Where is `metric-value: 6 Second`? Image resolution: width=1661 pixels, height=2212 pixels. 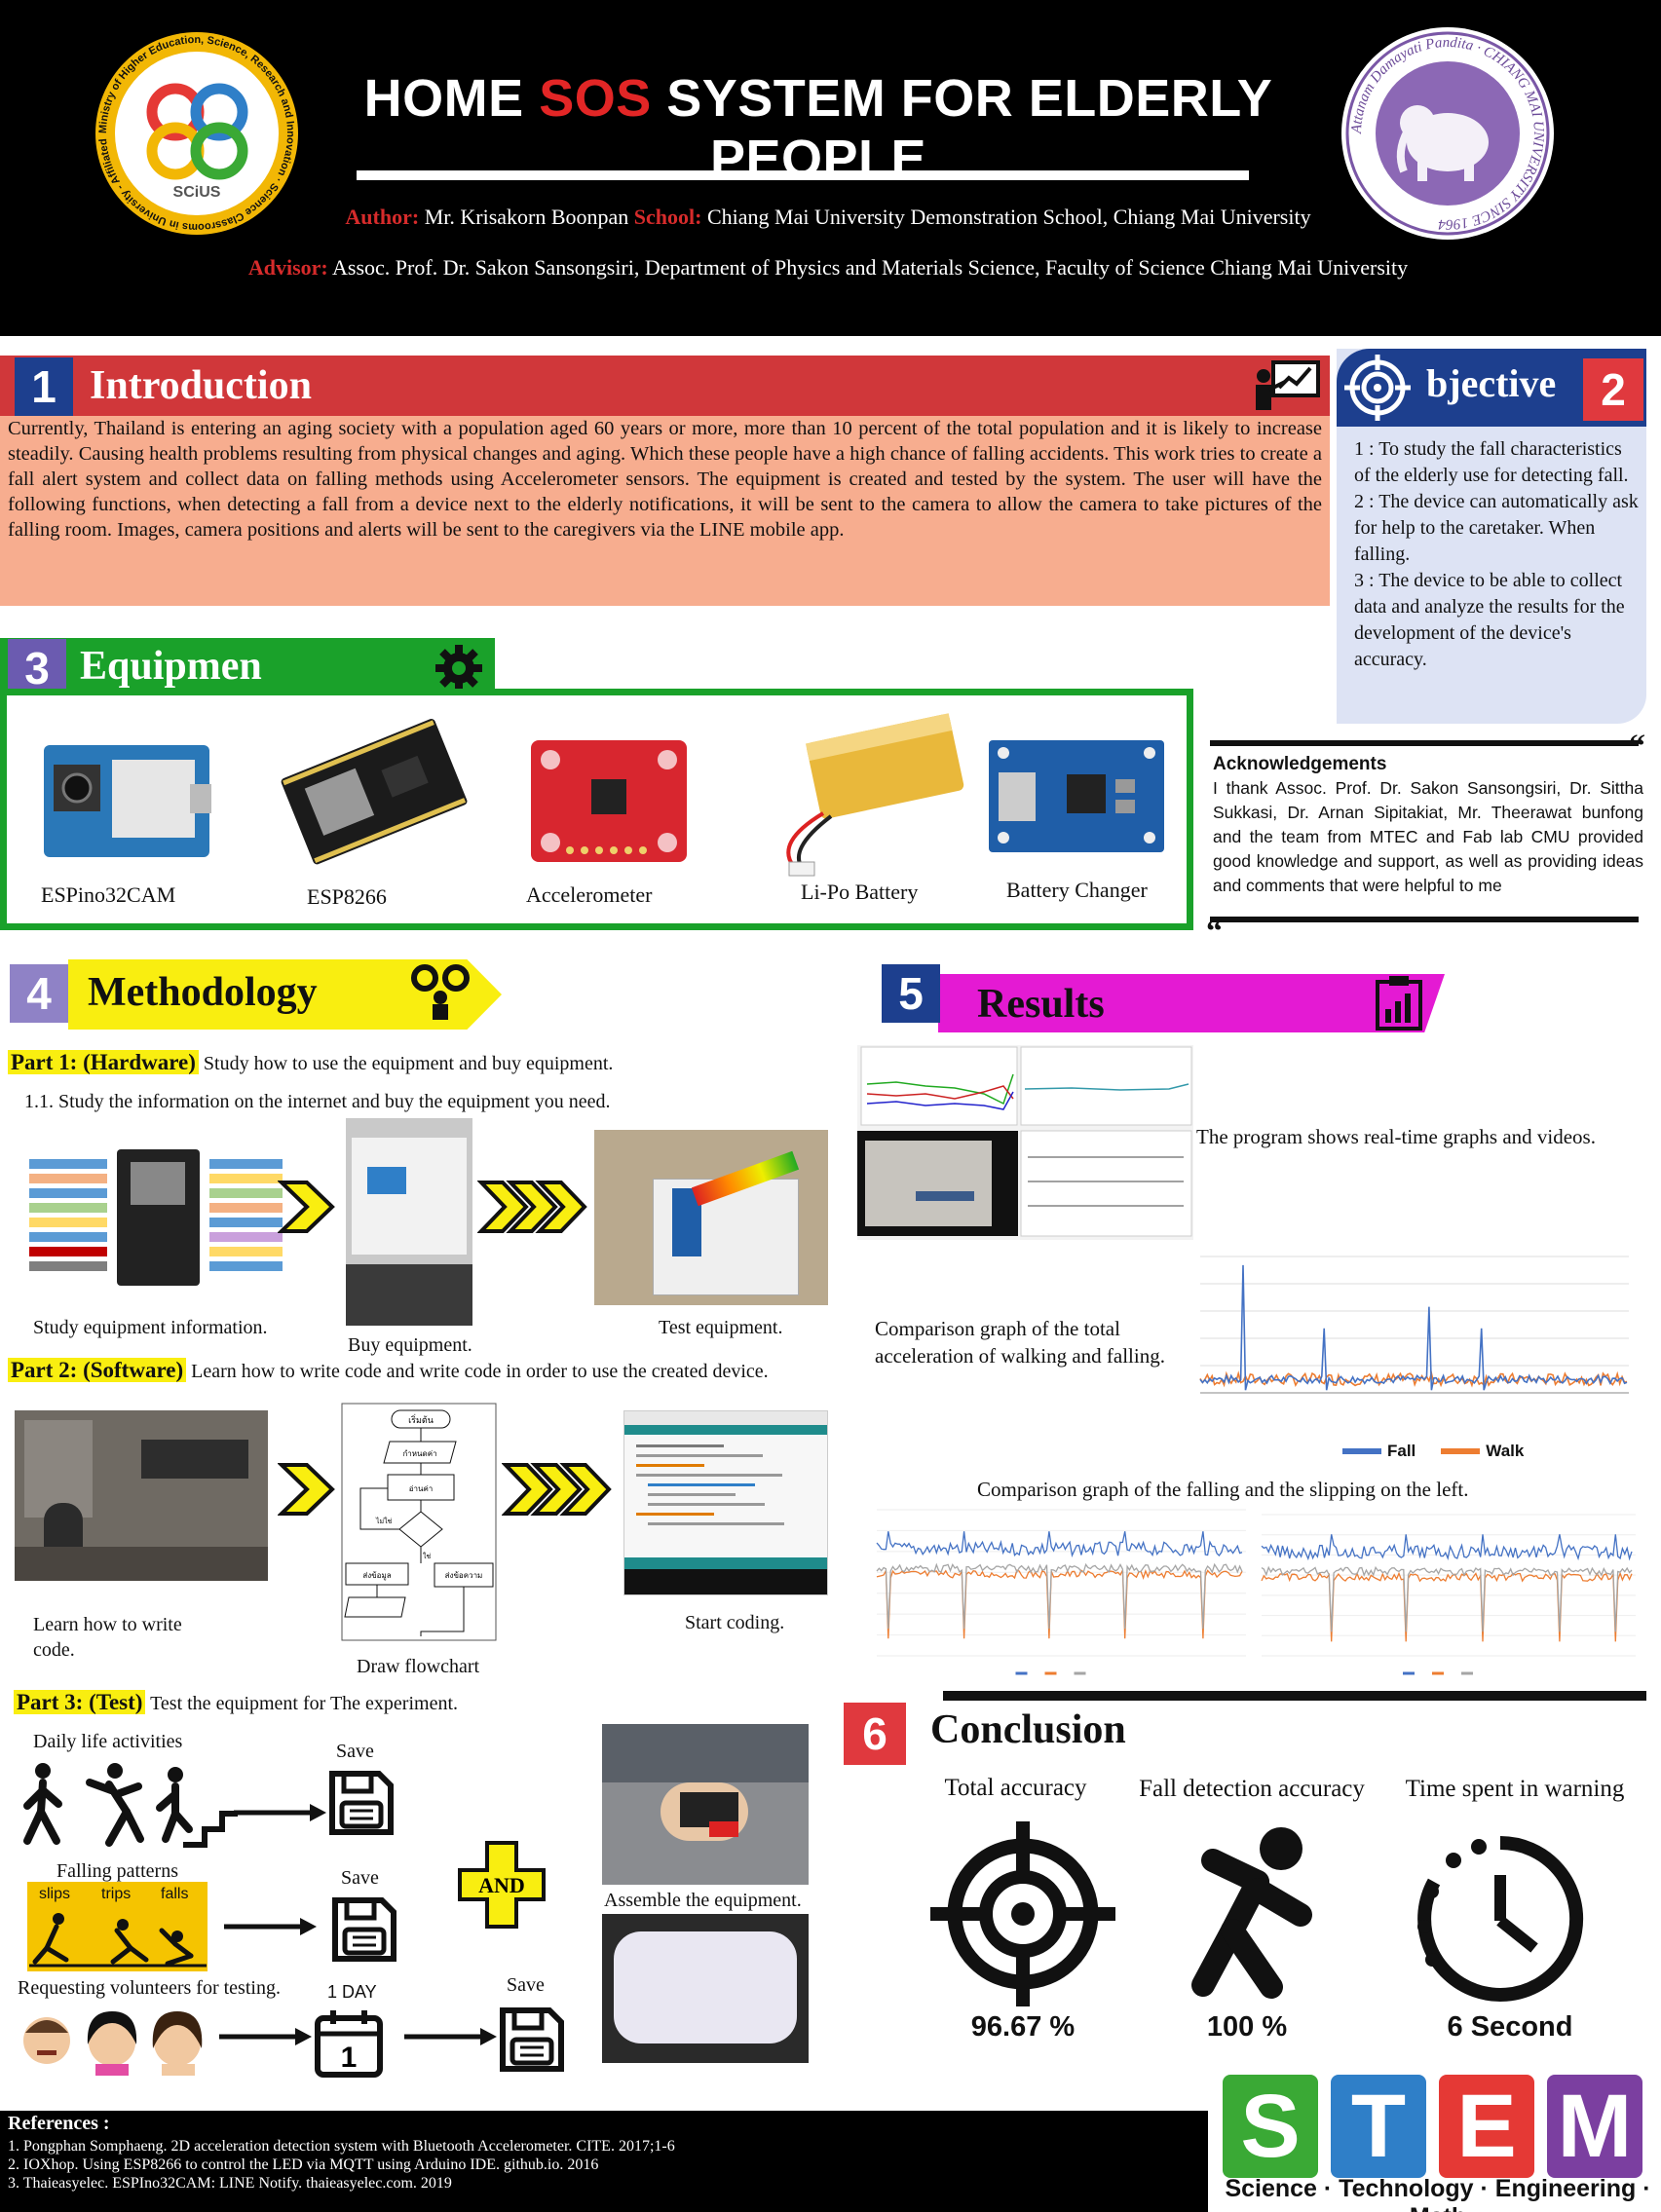 metric-value: 6 Second is located at coordinates (1510, 2027).